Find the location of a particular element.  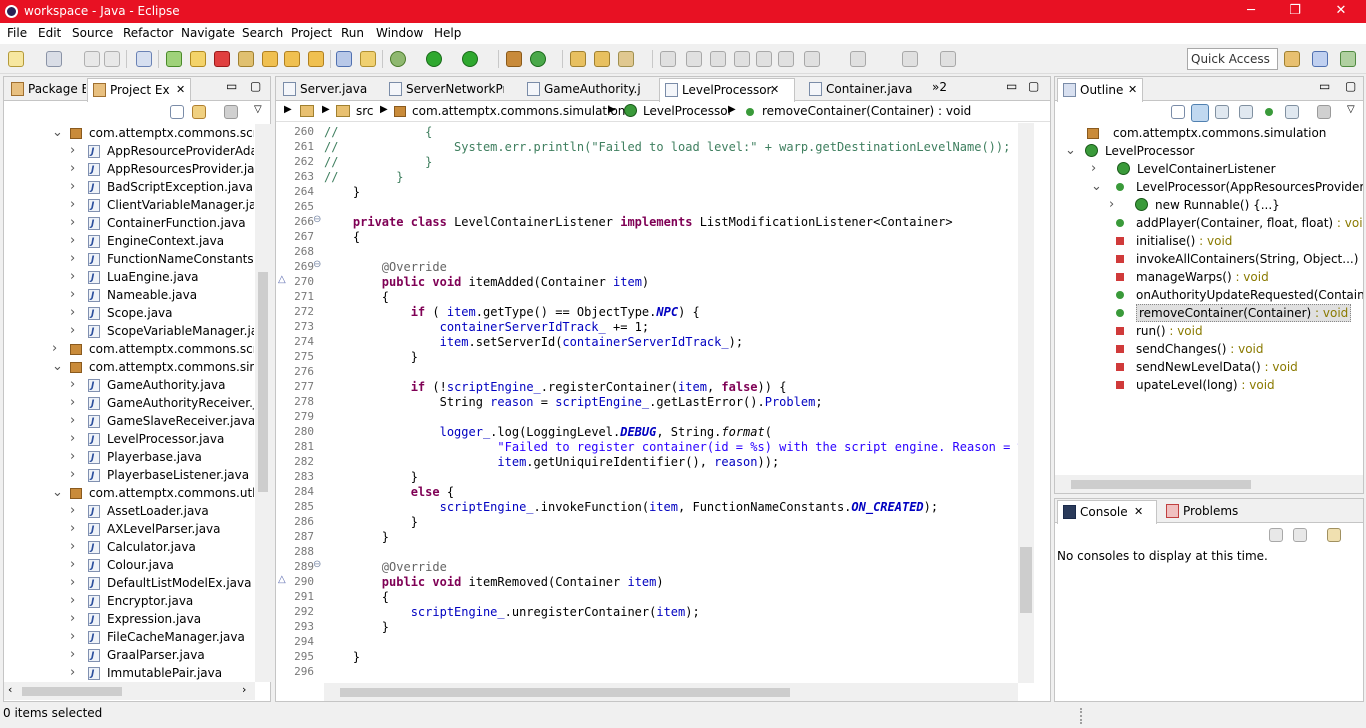

close-tab-icon: ✕ is located at coordinates (180, 90).